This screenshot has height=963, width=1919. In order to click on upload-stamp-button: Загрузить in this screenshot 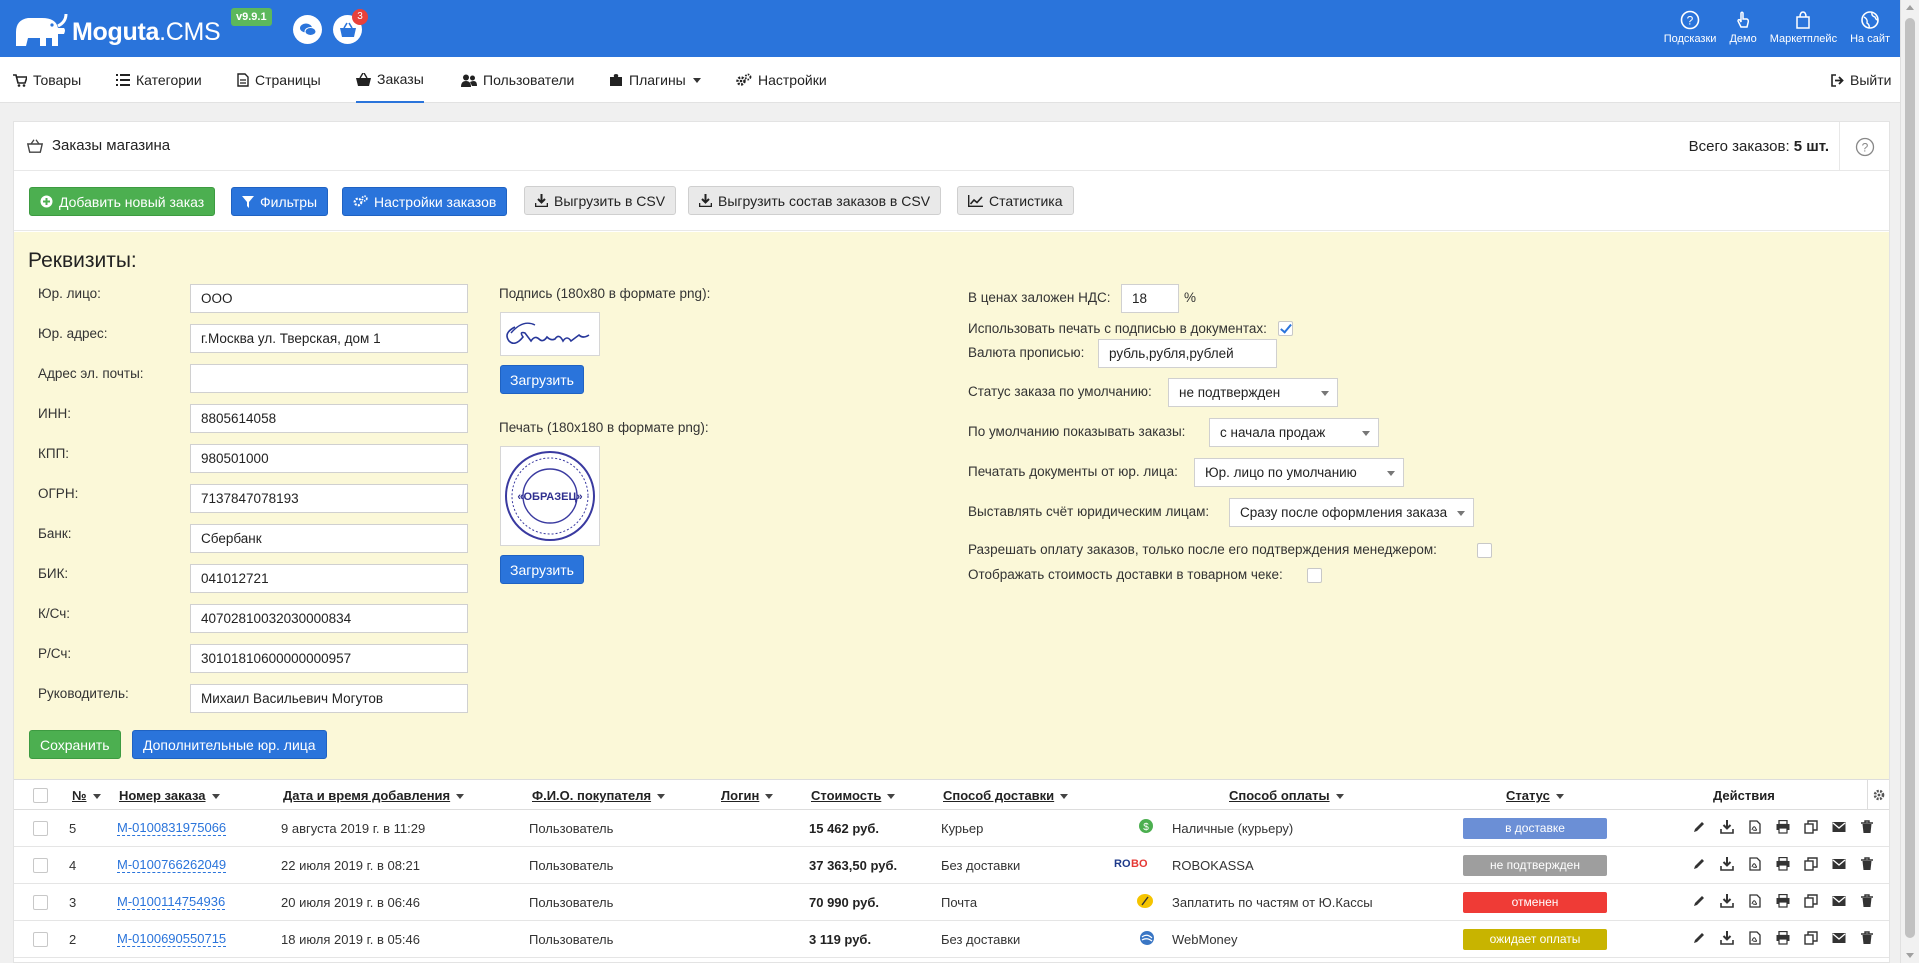, I will do `click(542, 569)`.